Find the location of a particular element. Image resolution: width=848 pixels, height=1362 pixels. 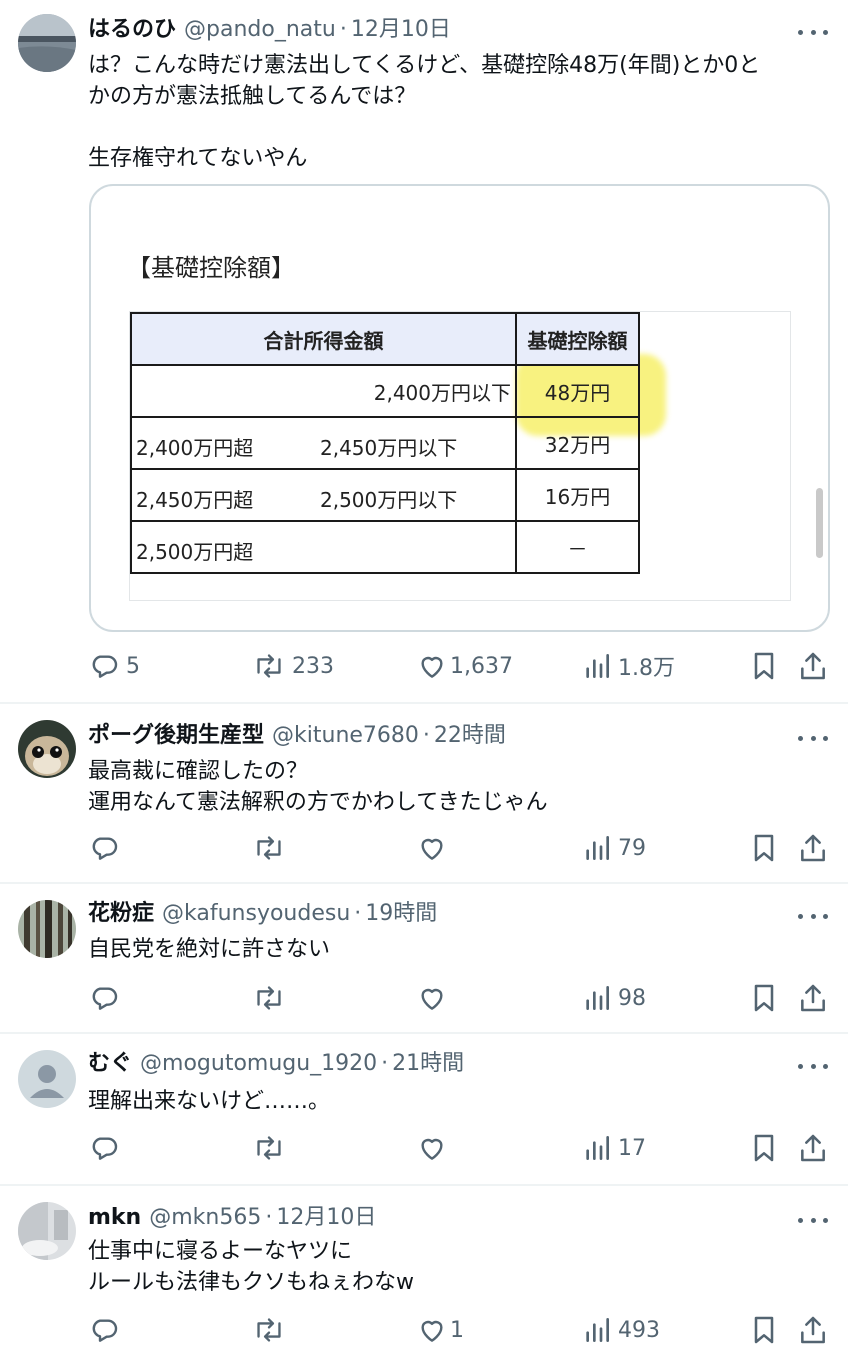

gray-avatar-image is located at coordinates (47, 1231).